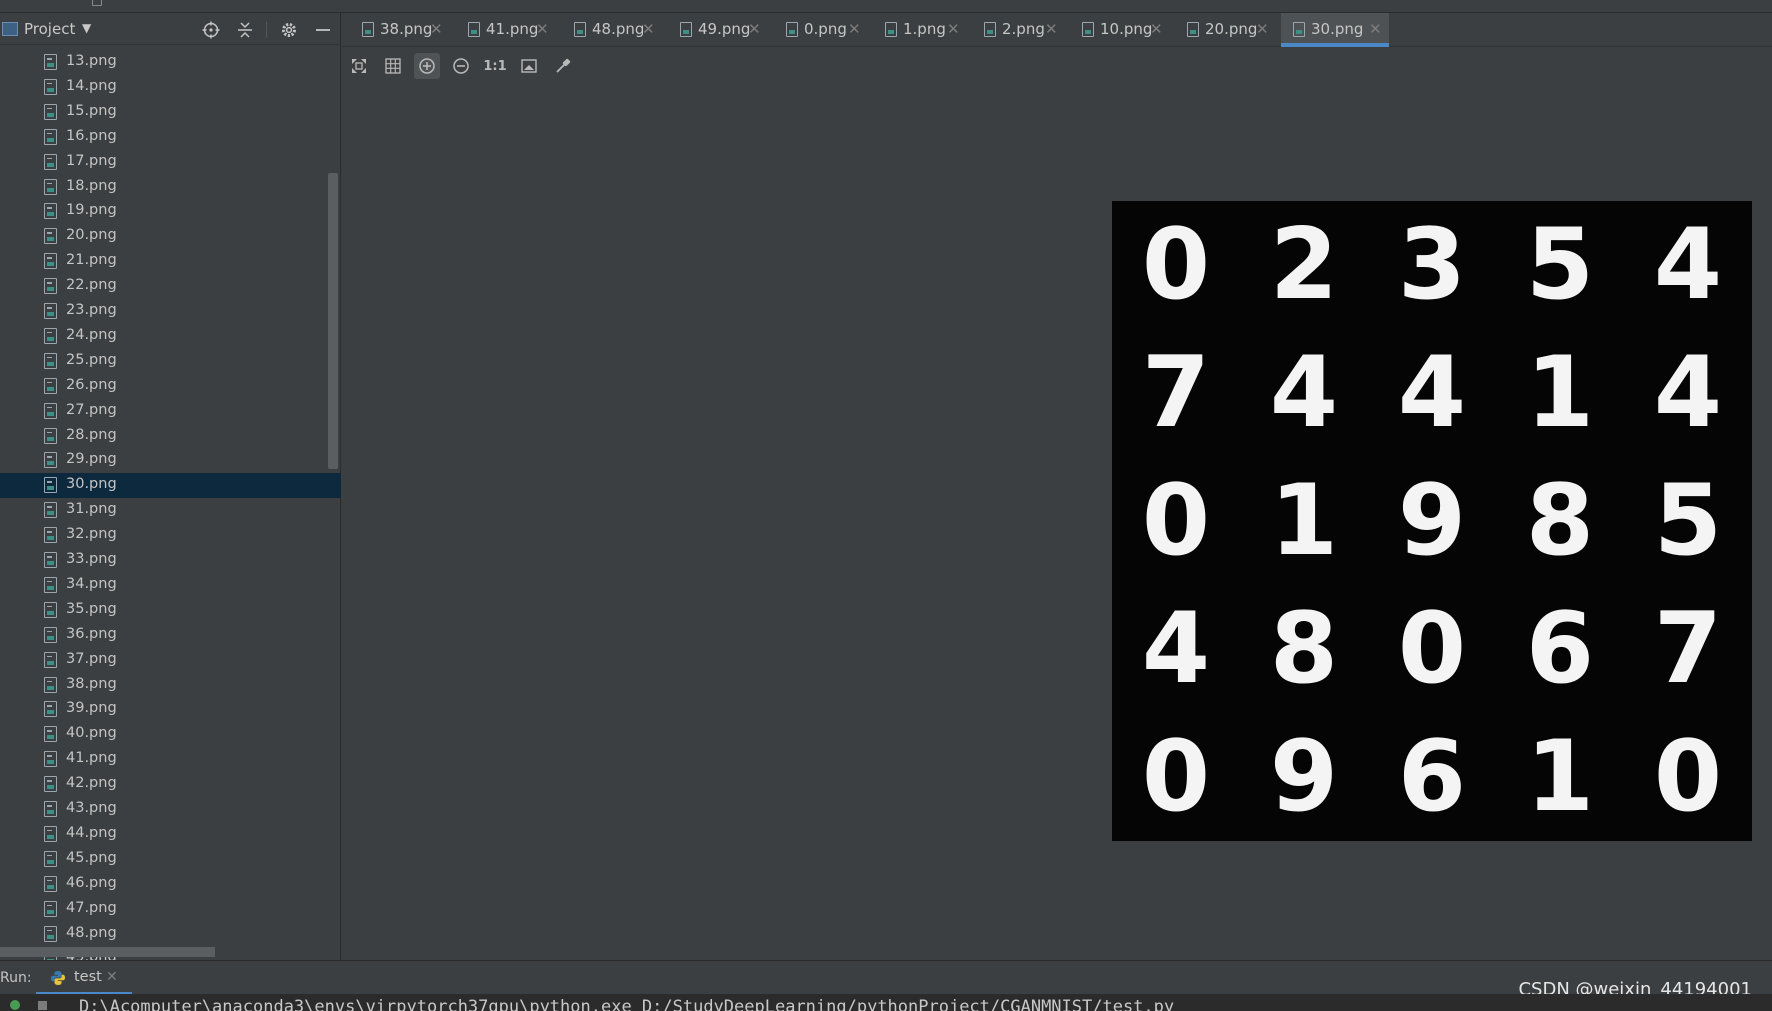  Describe the element at coordinates (91, 85) in the screenshot. I see `file-name: 14.png` at that location.